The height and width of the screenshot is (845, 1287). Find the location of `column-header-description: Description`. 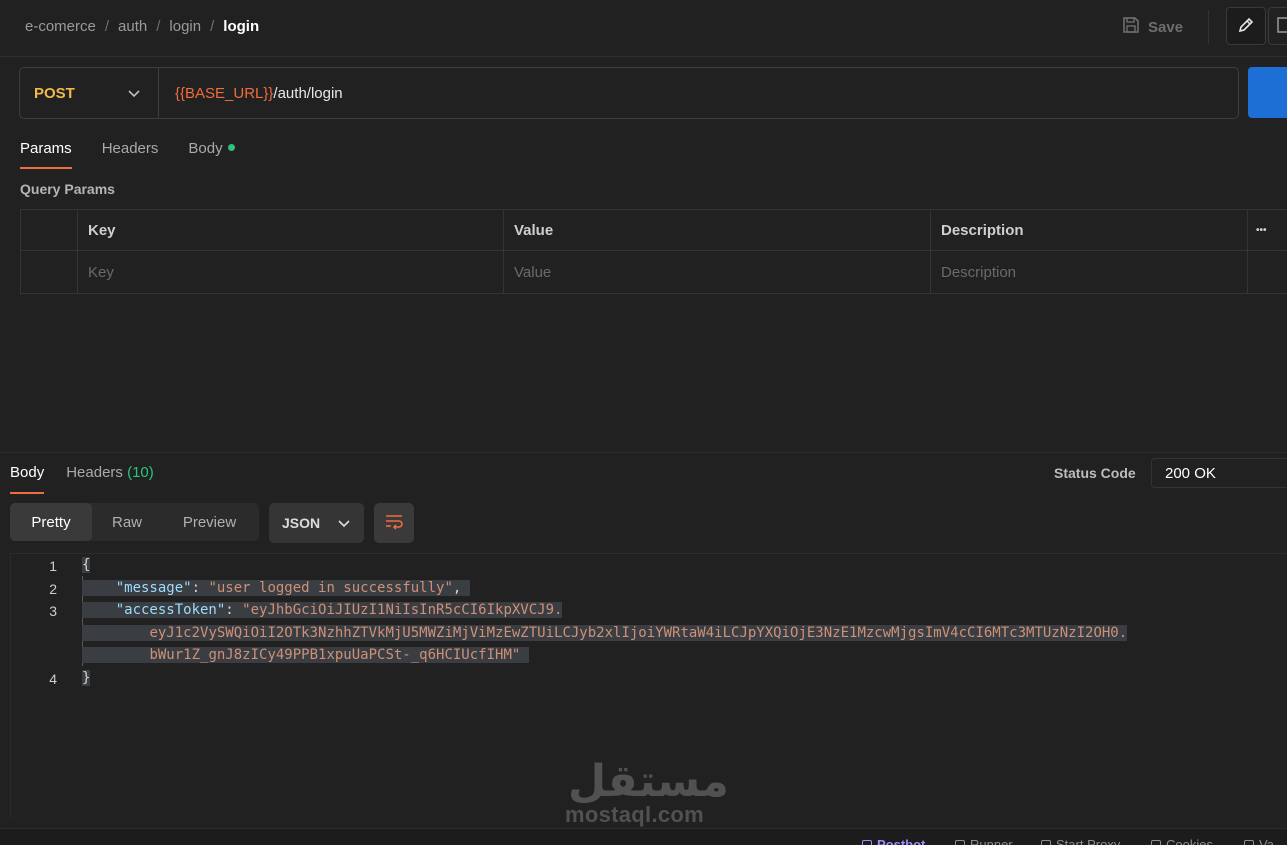

column-header-description: Description is located at coordinates (1088, 230).